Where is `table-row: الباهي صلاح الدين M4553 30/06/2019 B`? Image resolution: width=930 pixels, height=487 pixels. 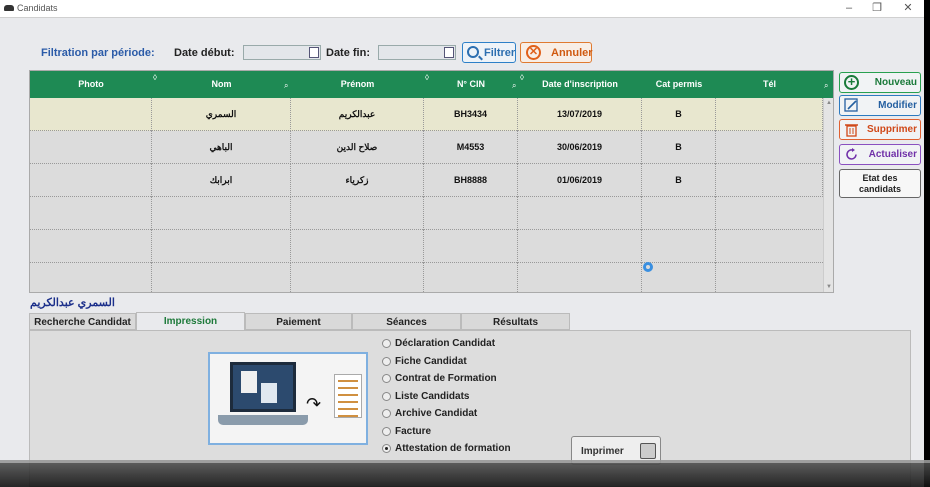
table-row: الباهي صلاح الدين M4553 30/06/2019 B is located at coordinates (426, 147).